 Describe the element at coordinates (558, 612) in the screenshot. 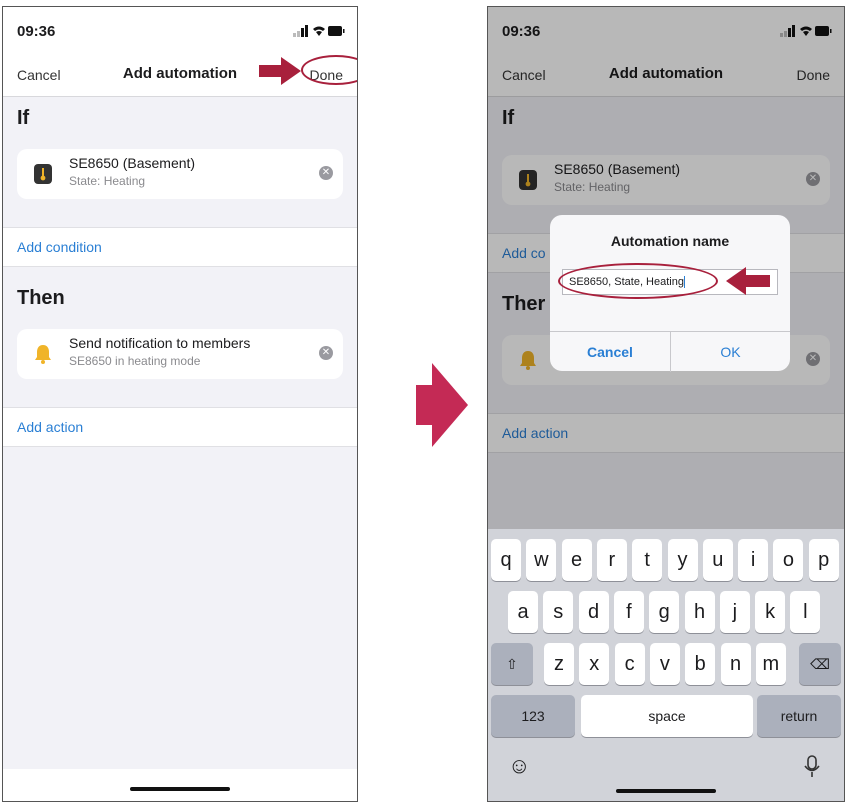

I see `key-s: s` at that location.